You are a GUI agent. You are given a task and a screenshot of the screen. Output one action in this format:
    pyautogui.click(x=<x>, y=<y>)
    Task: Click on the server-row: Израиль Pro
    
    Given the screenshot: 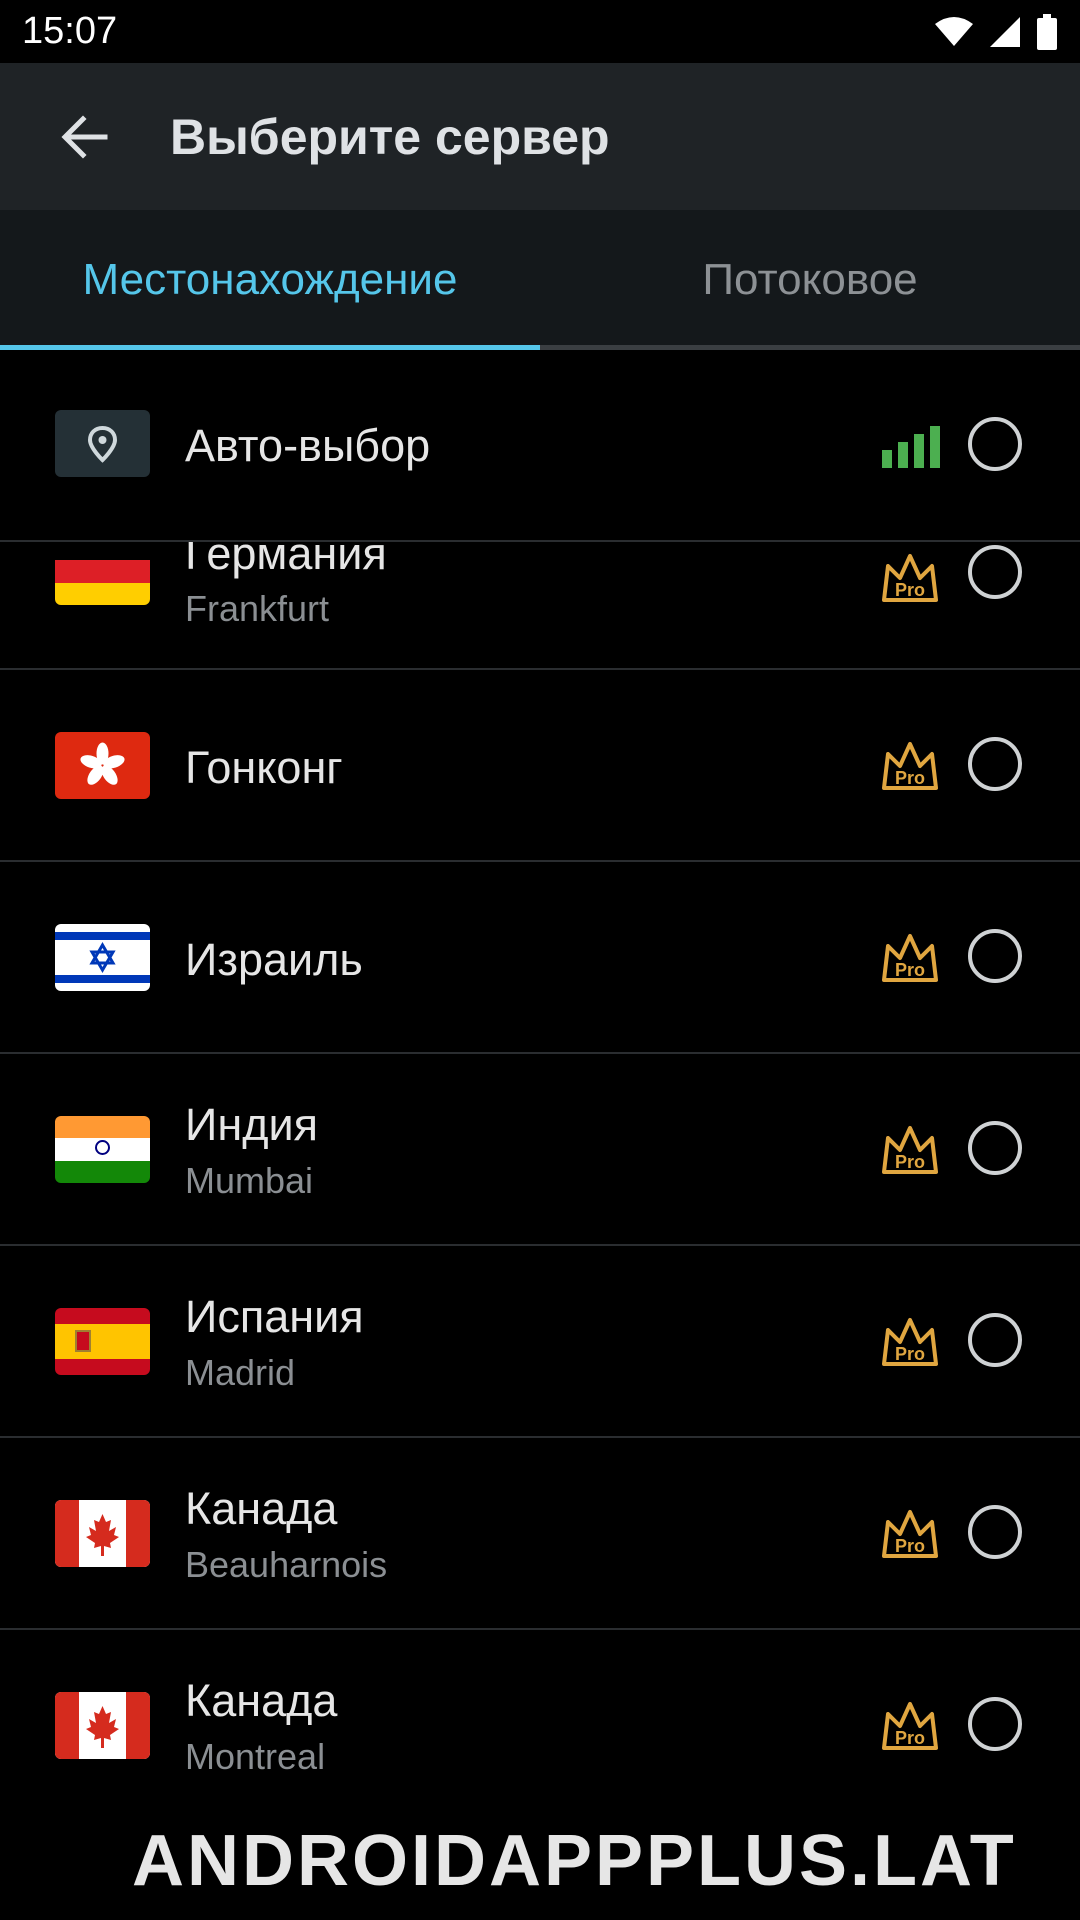 What is the action you would take?
    pyautogui.click(x=540, y=958)
    